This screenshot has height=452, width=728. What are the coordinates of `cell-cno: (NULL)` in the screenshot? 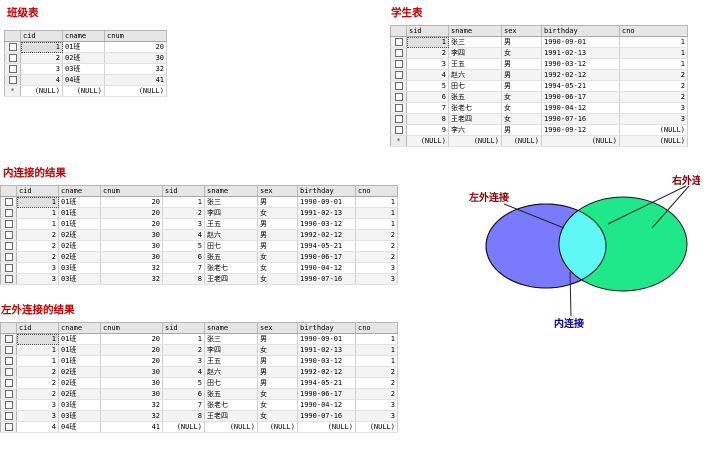 It's located at (653, 141).